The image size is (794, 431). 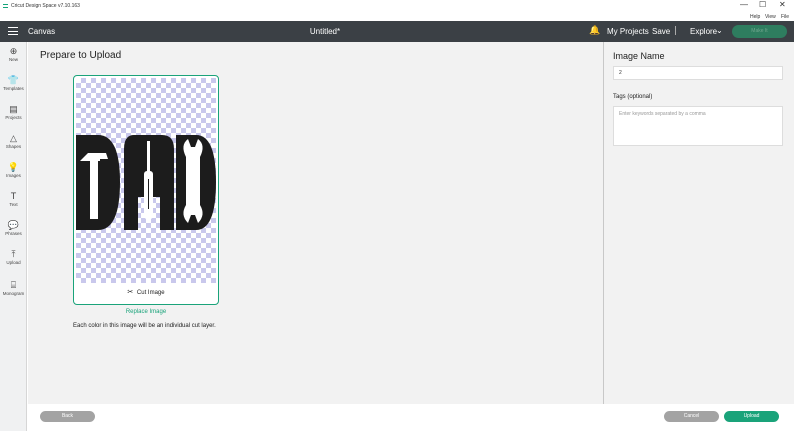 What do you see at coordinates (661, 31) in the screenshot?
I see `save-button: Save` at bounding box center [661, 31].